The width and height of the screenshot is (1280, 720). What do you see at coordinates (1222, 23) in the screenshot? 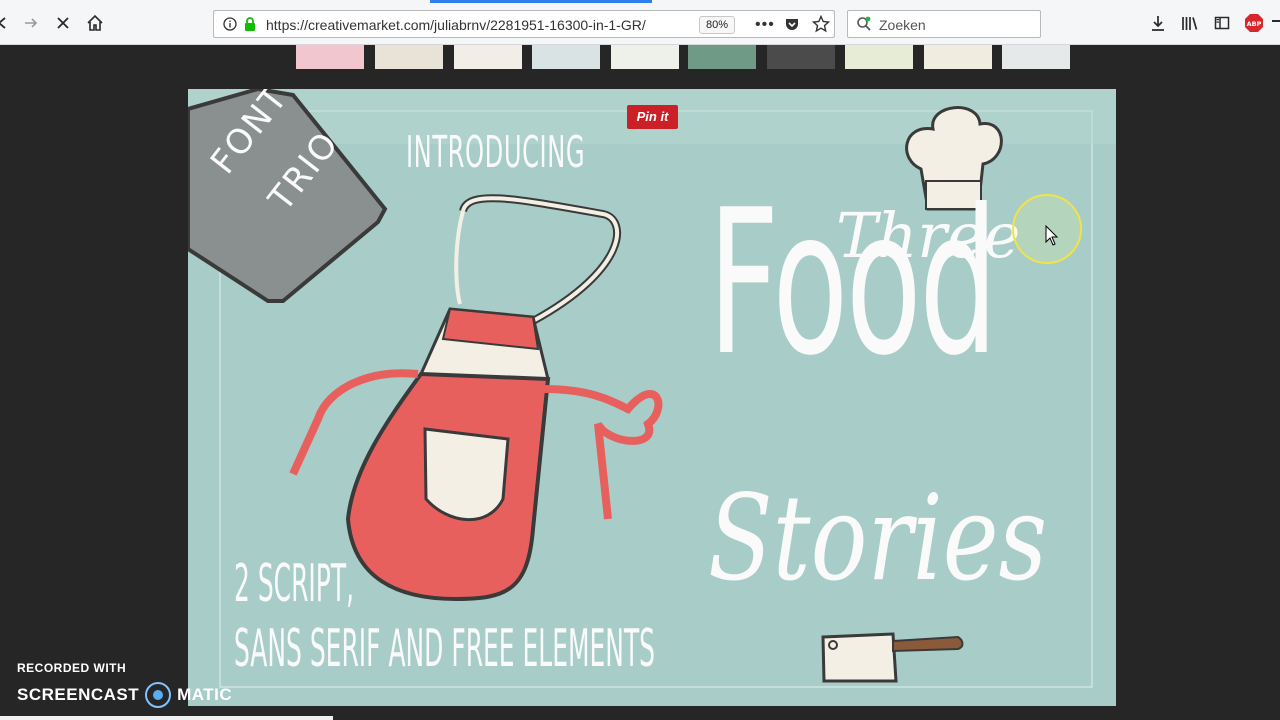
I see `sidebar-icon` at bounding box center [1222, 23].